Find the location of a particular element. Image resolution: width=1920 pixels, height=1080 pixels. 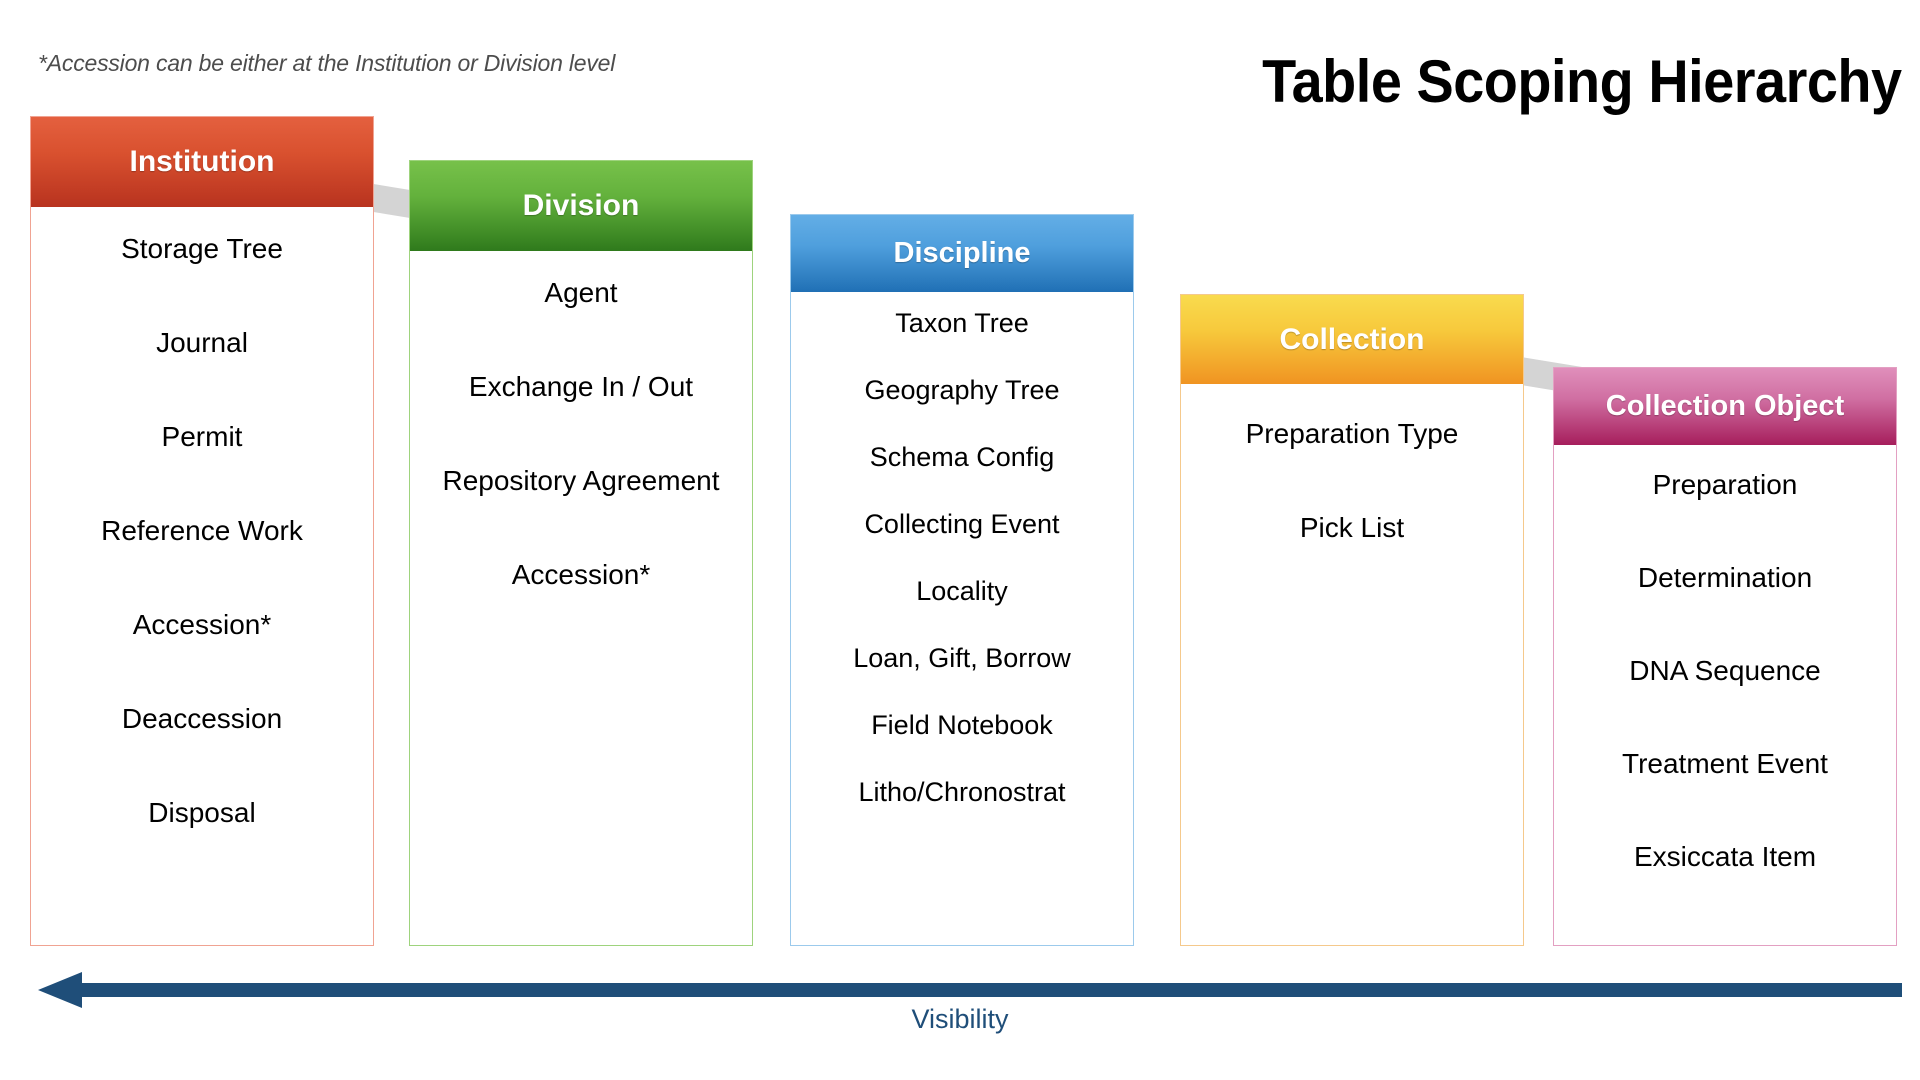

list-item: Exchange In / Out is located at coordinates (581, 387).